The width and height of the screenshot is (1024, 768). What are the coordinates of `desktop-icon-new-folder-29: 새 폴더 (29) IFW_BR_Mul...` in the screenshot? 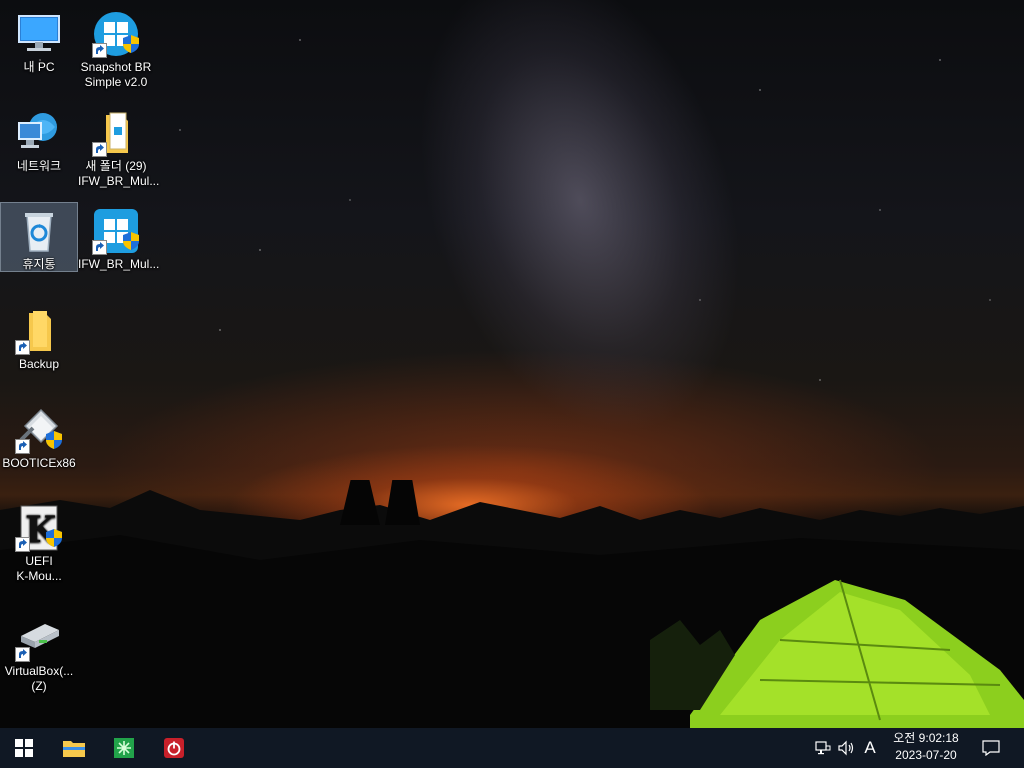 It's located at (119, 147).